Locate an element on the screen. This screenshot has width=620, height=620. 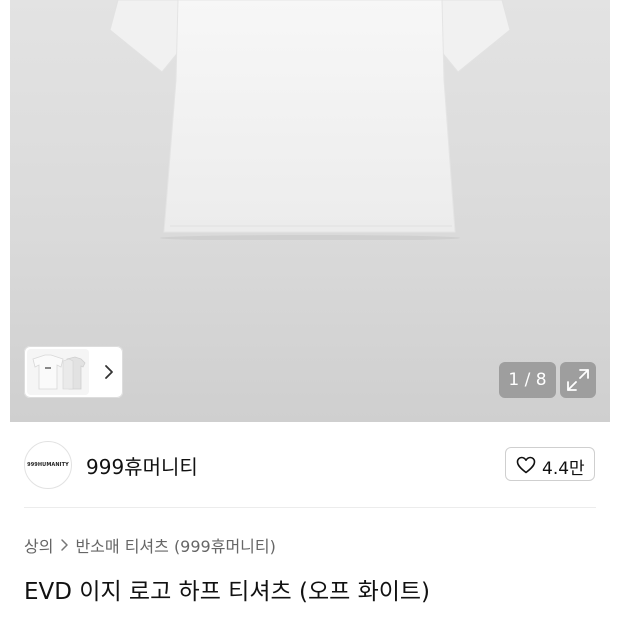
expand-button is located at coordinates (578, 380).